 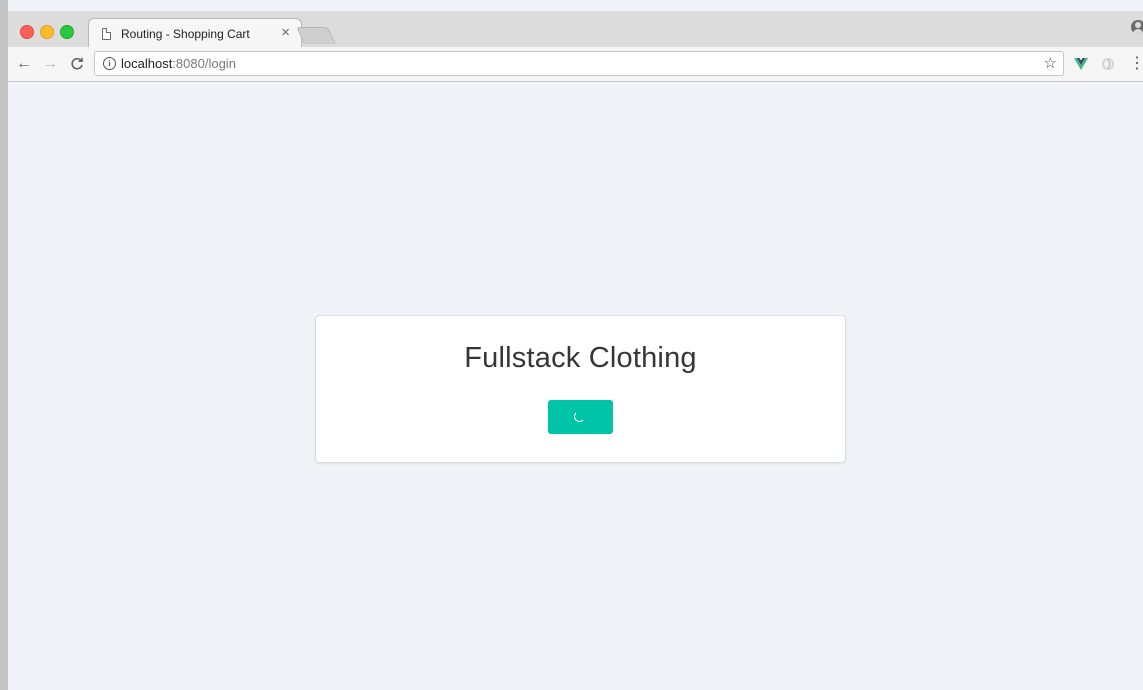 I want to click on info-icon: i, so click(x=109, y=63).